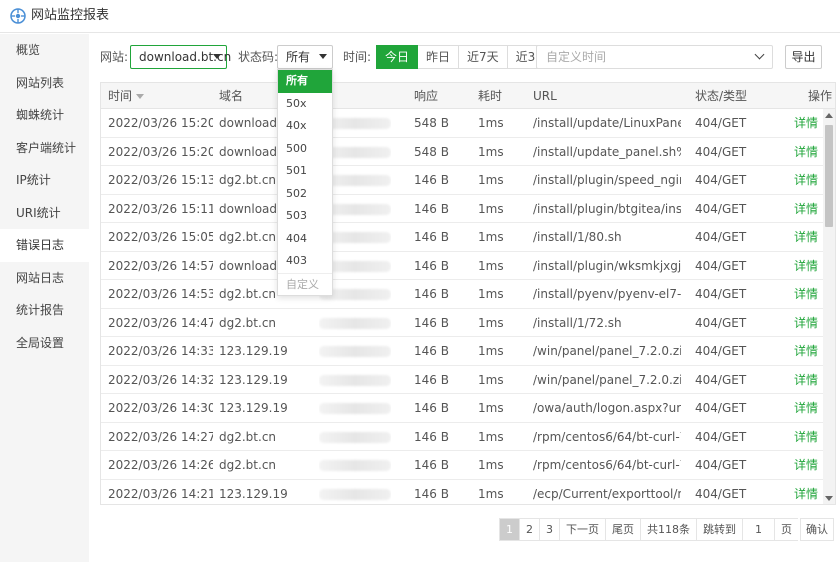 The width and height of the screenshot is (840, 562). I want to click on time-yesterday-button: 昨日, so click(439, 57).